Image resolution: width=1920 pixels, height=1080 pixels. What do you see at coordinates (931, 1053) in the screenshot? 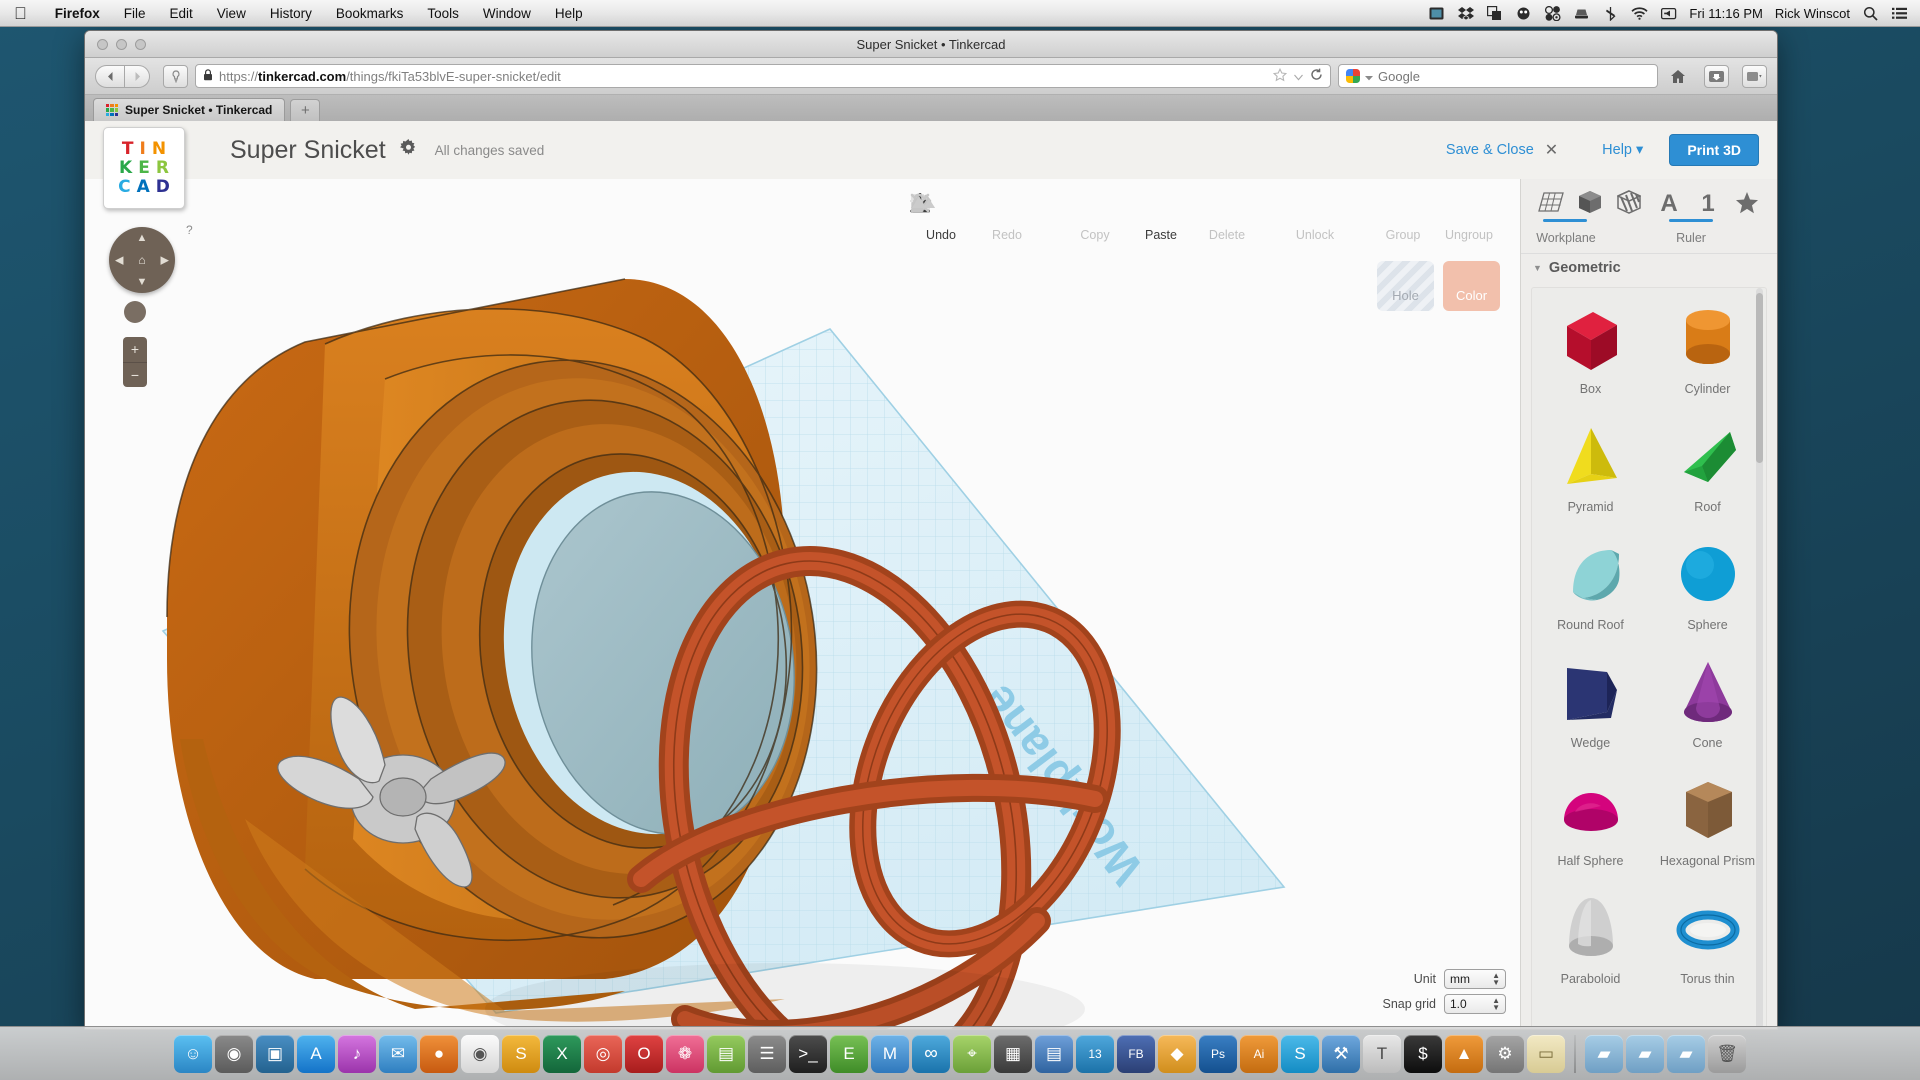
I see `dock-item-infinity: ∞` at bounding box center [931, 1053].